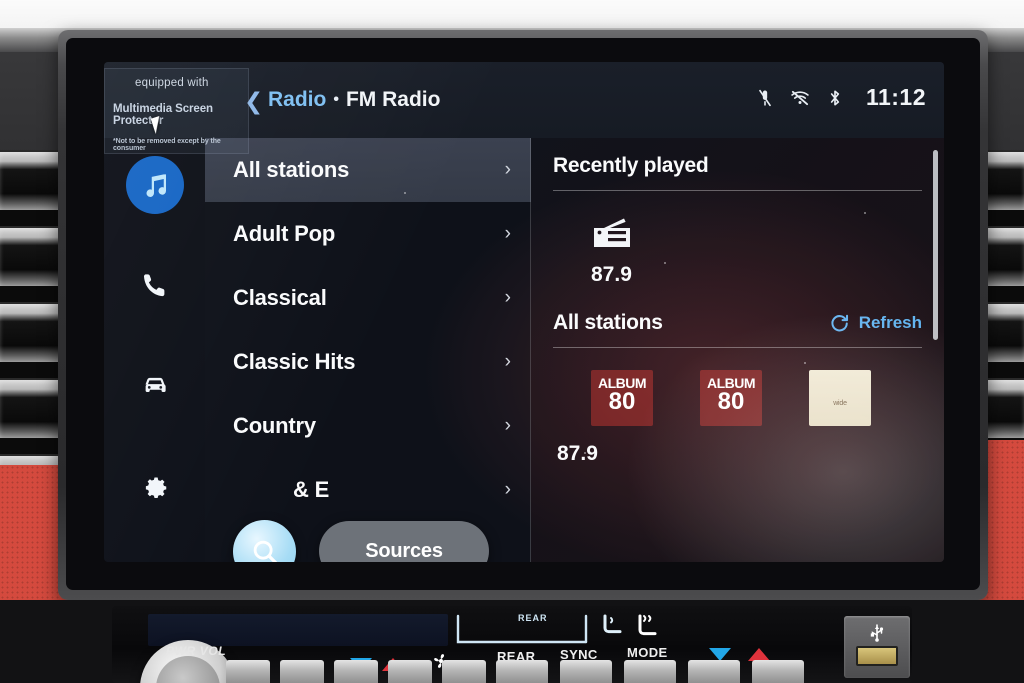 Image resolution: width=1024 pixels, height=683 pixels. Describe the element at coordinates (608, 322) in the screenshot. I see `all-stations-title: All stations` at that location.